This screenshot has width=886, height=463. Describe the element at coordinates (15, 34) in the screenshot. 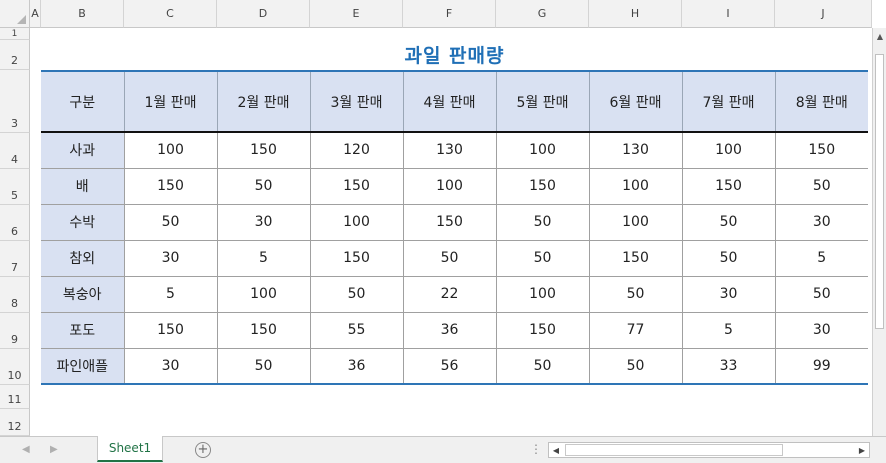

I see `row-header-1: 1` at that location.